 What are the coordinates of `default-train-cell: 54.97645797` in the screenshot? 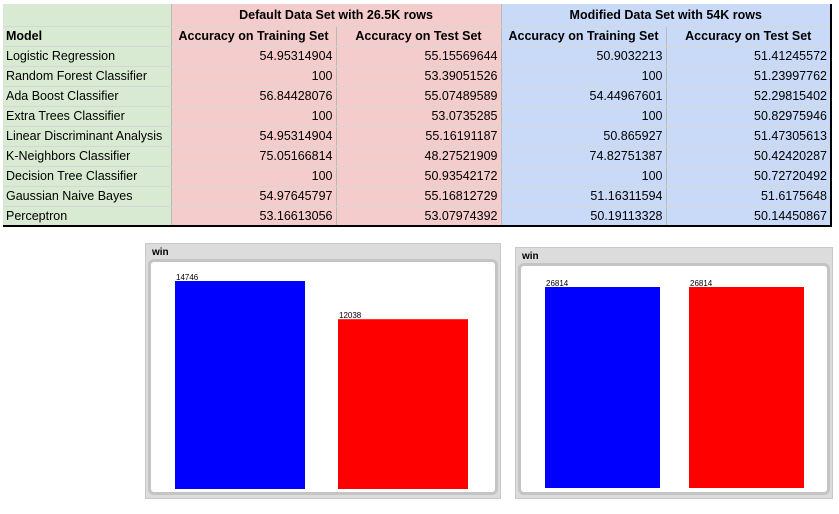 It's located at (254, 196).